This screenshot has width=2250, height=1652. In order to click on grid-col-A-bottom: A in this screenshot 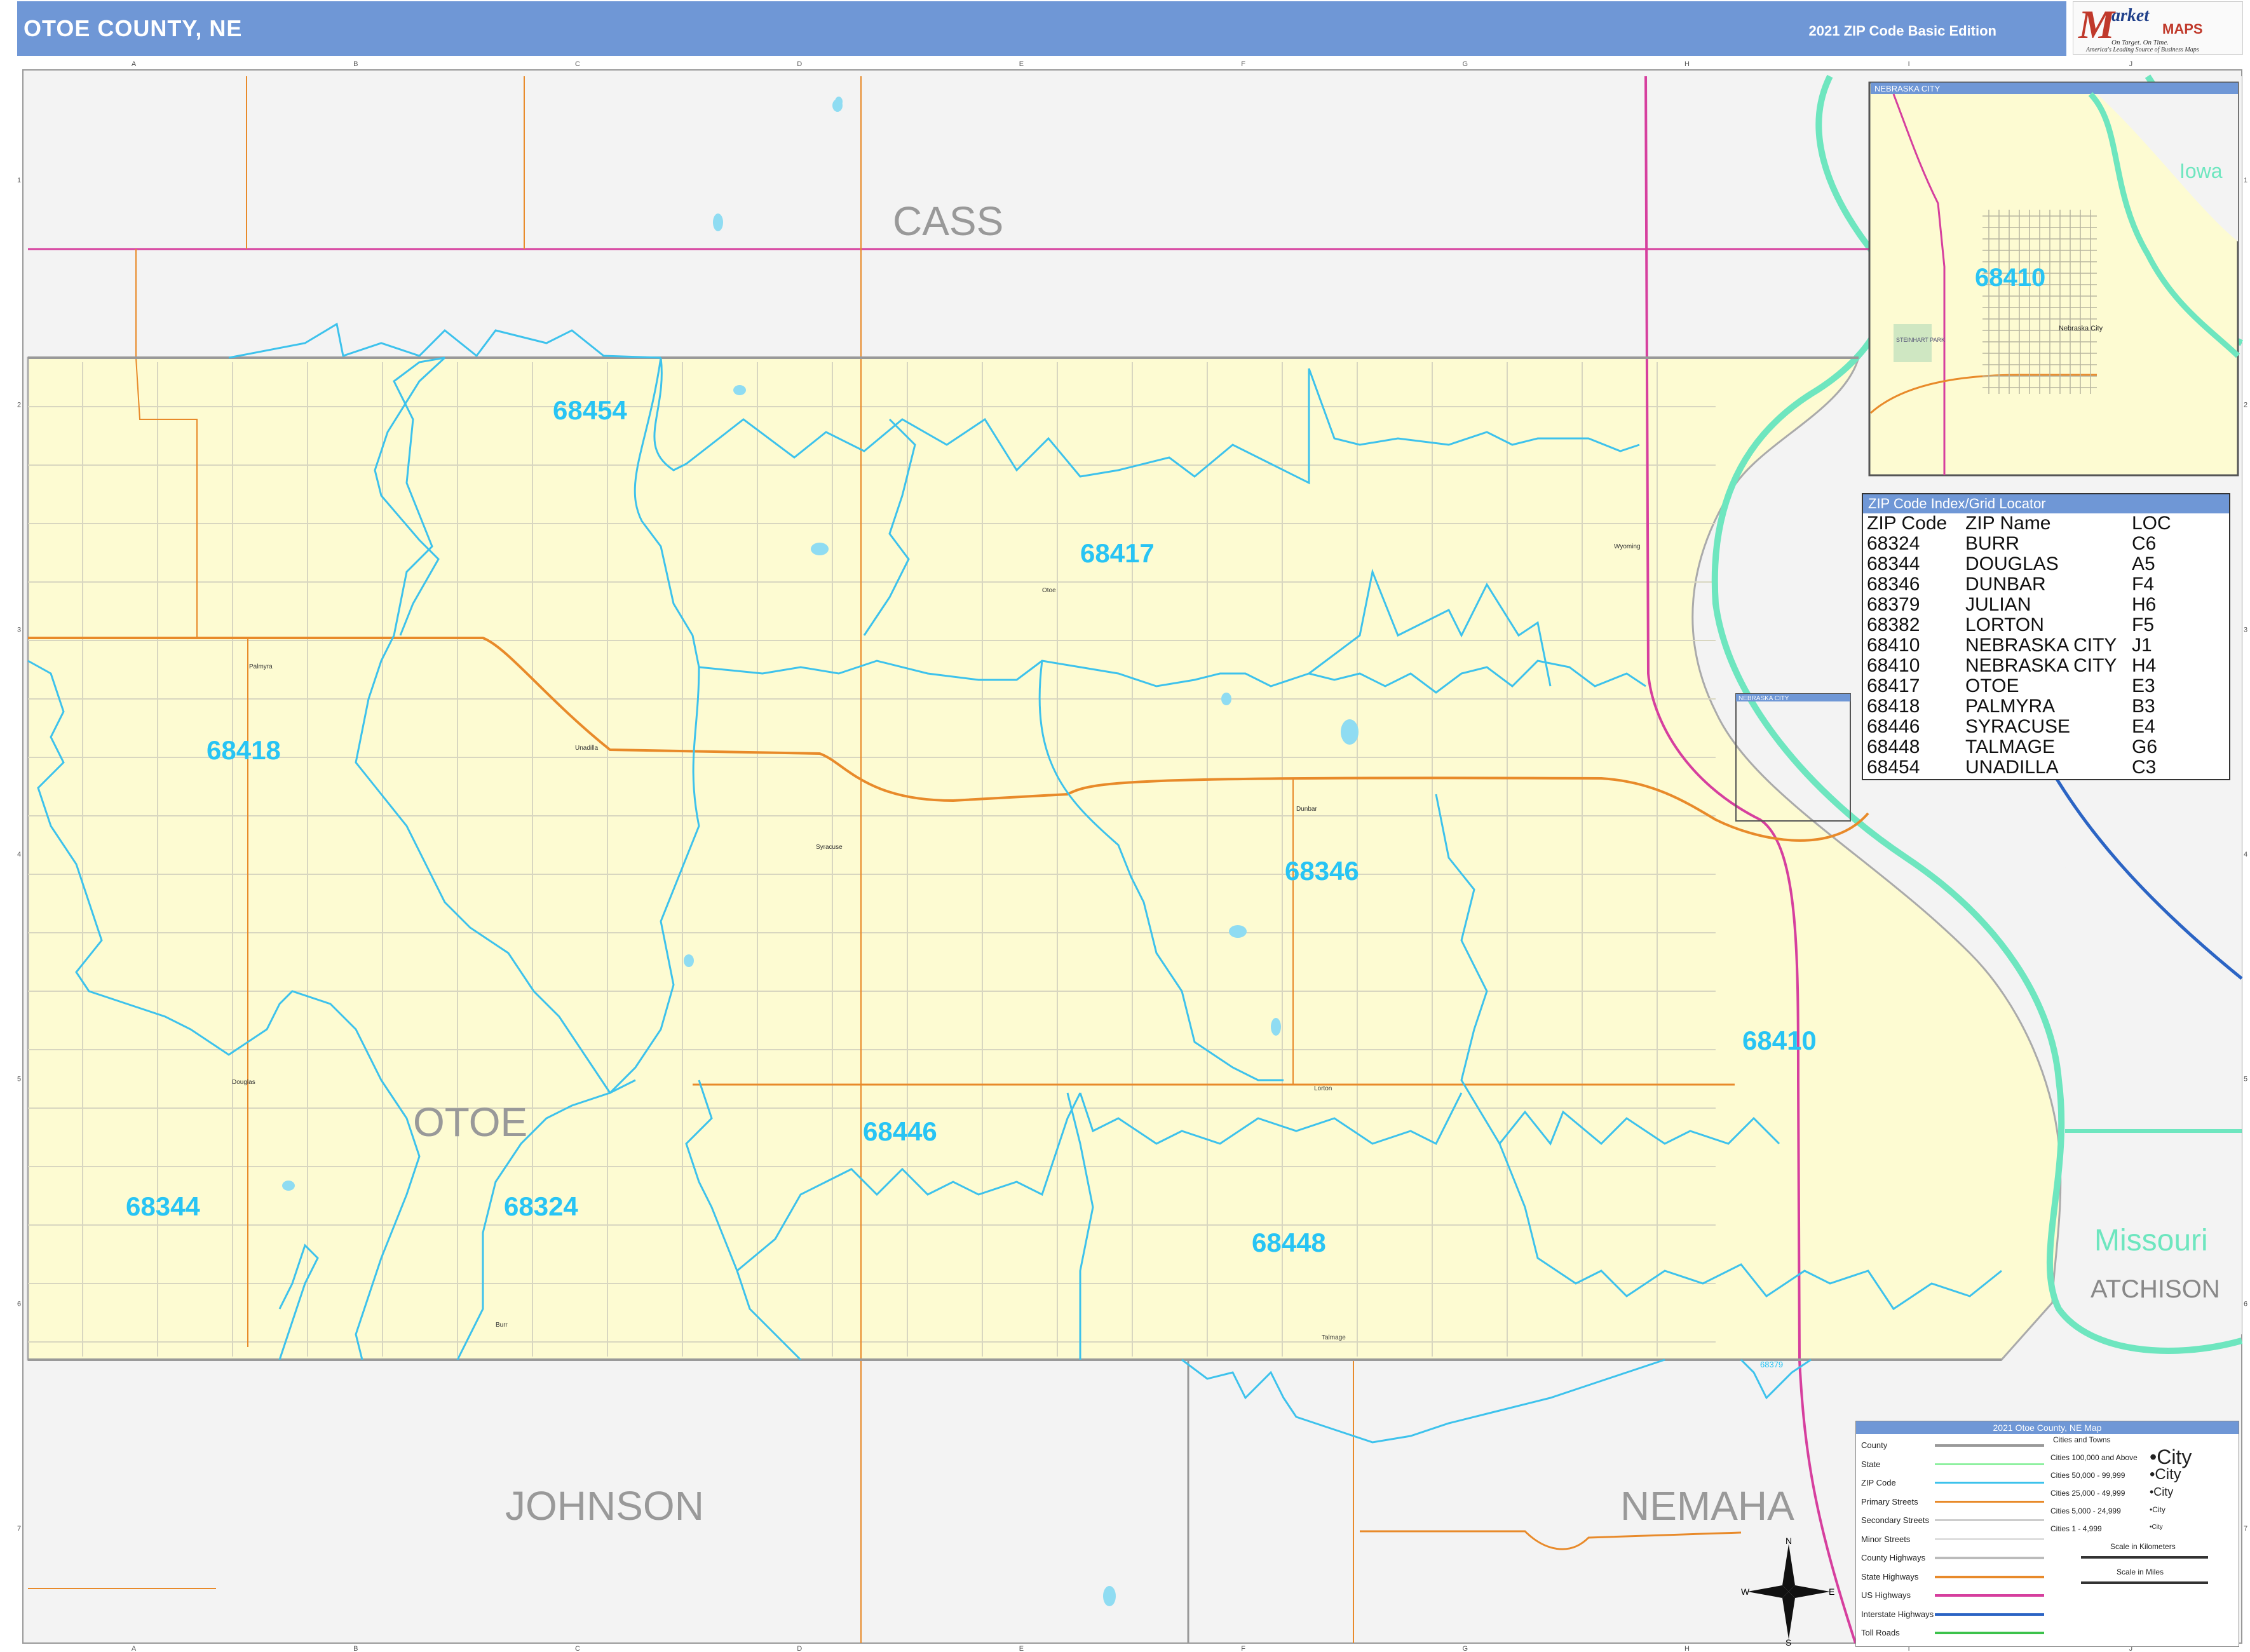, I will do `click(134, 1649)`.